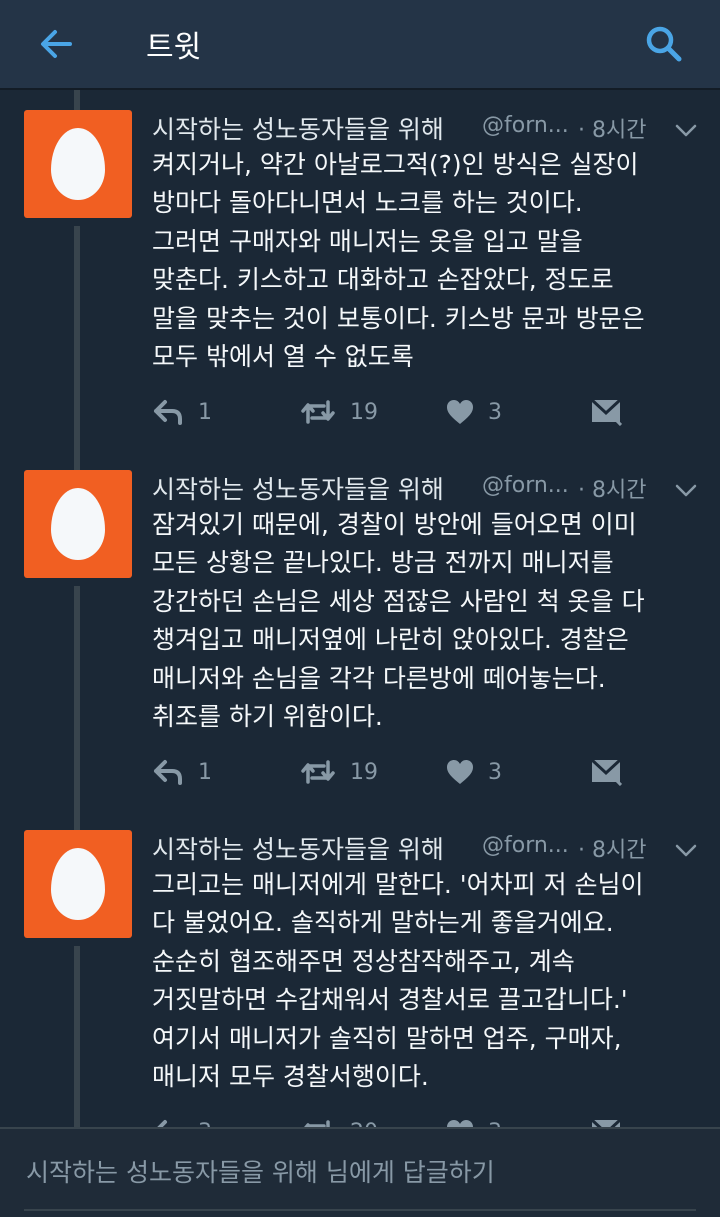  I want to click on tweet-text-line: 모든 상황은 끝나있다. 방금 전까지 매니저를, so click(383, 563).